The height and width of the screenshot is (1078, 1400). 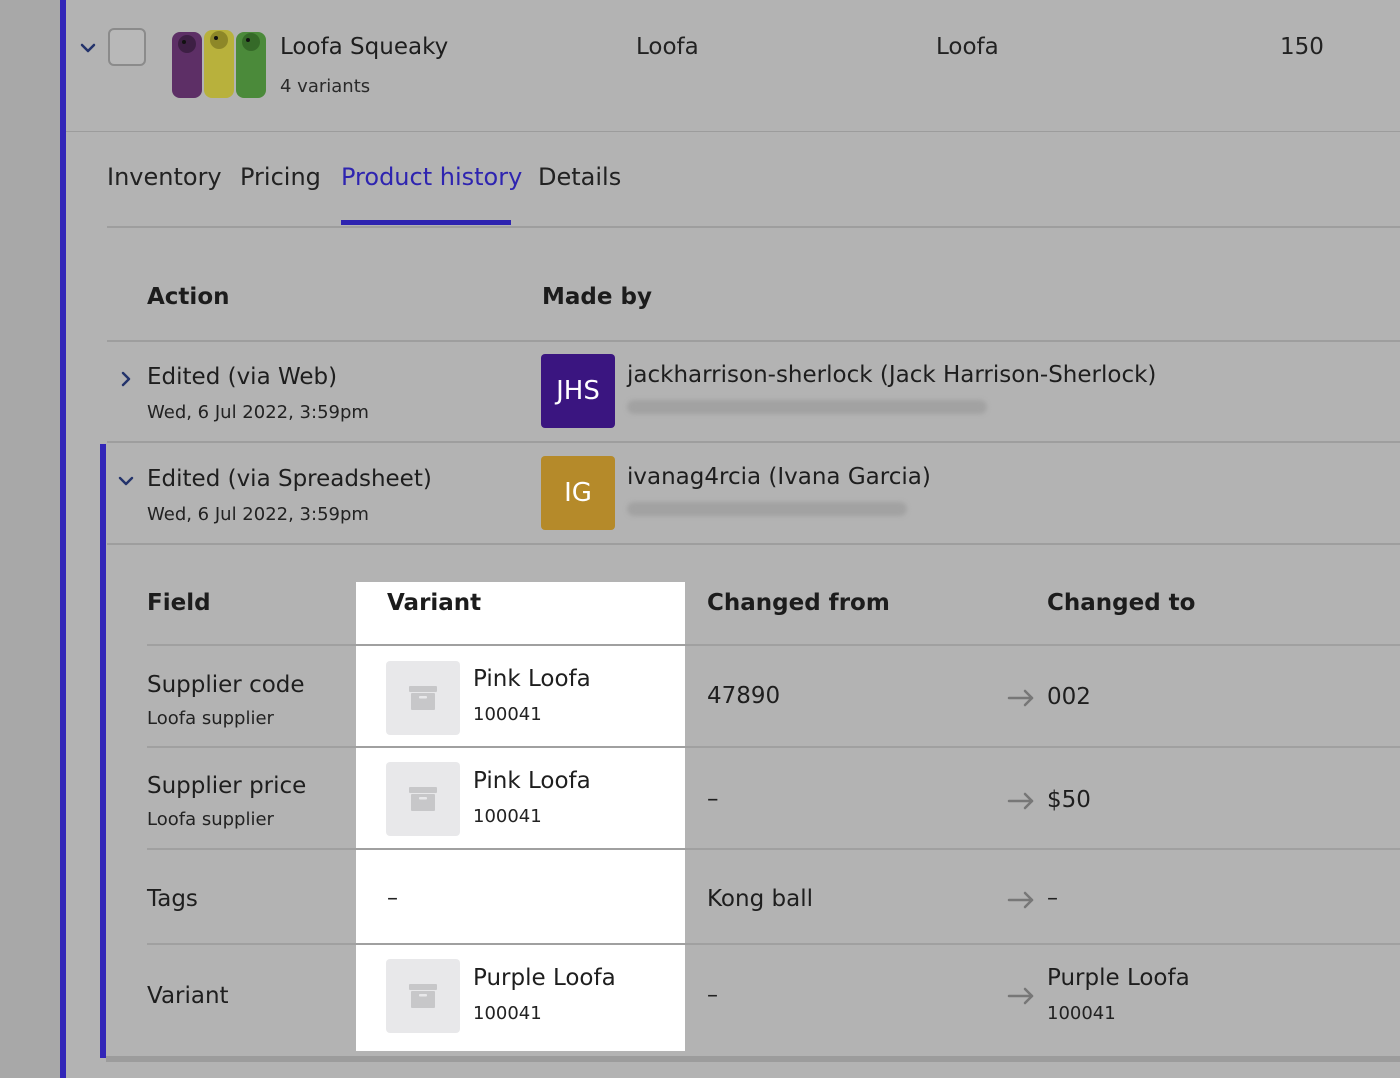 What do you see at coordinates (579, 177) in the screenshot?
I see `tab-details: Details` at bounding box center [579, 177].